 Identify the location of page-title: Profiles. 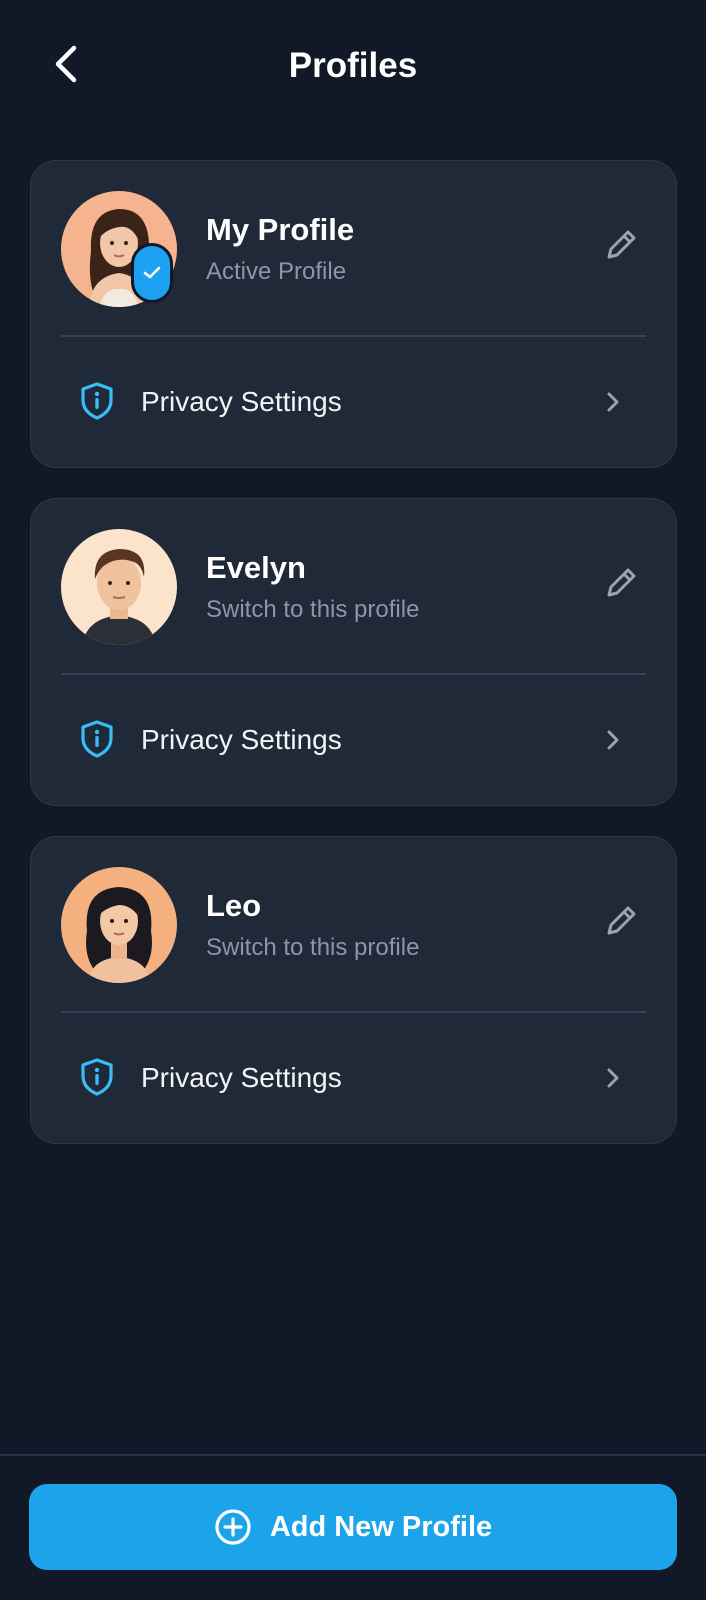
(353, 65).